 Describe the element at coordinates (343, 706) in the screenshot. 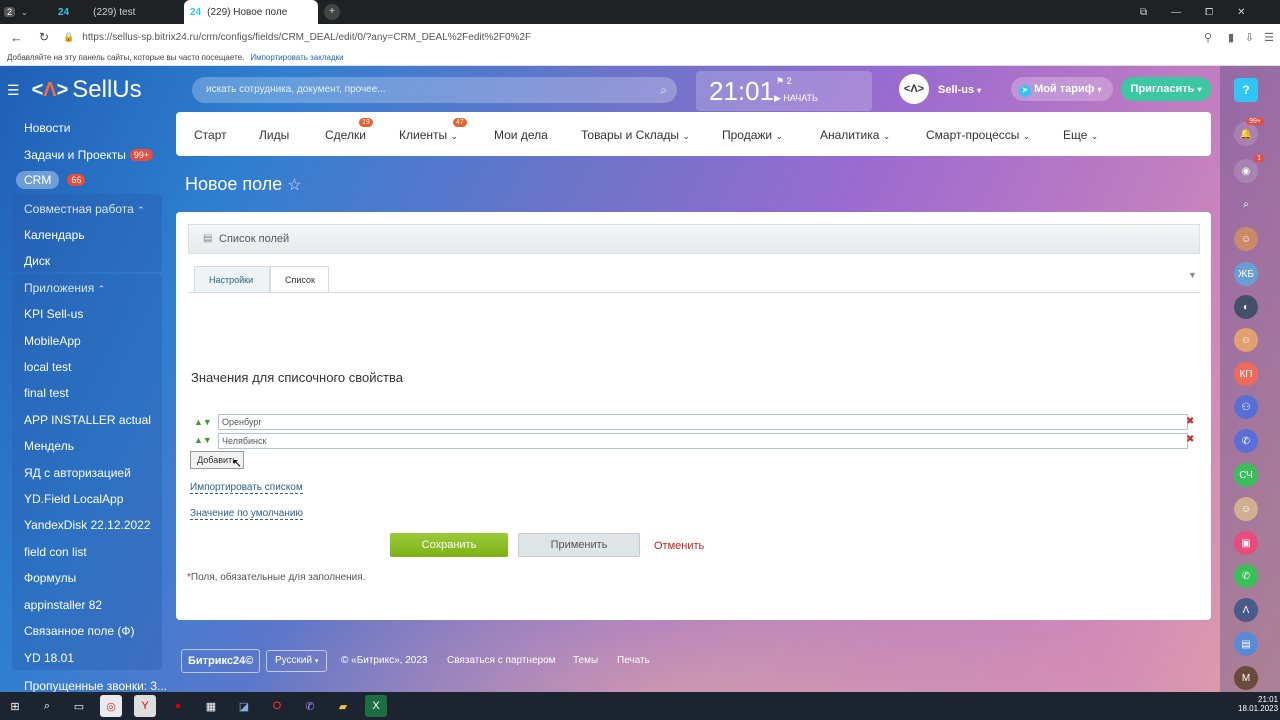

I see `folder-icon: ▰` at that location.